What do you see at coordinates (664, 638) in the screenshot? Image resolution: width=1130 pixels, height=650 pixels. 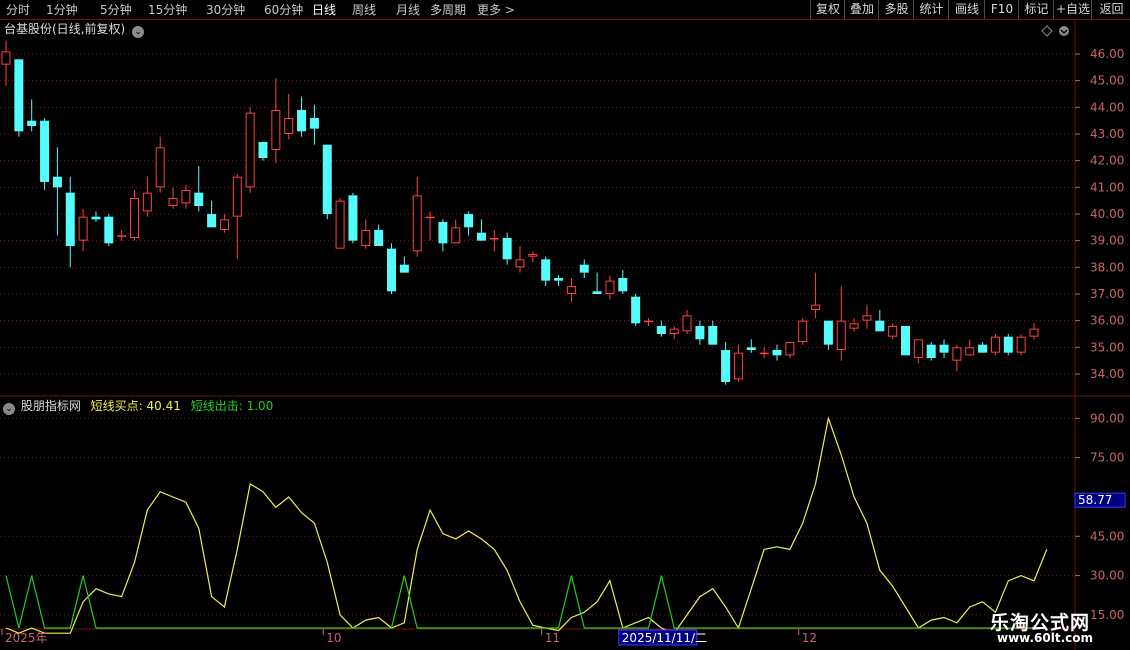 I see `date-tick-label: 2025/11/11/二` at bounding box center [664, 638].